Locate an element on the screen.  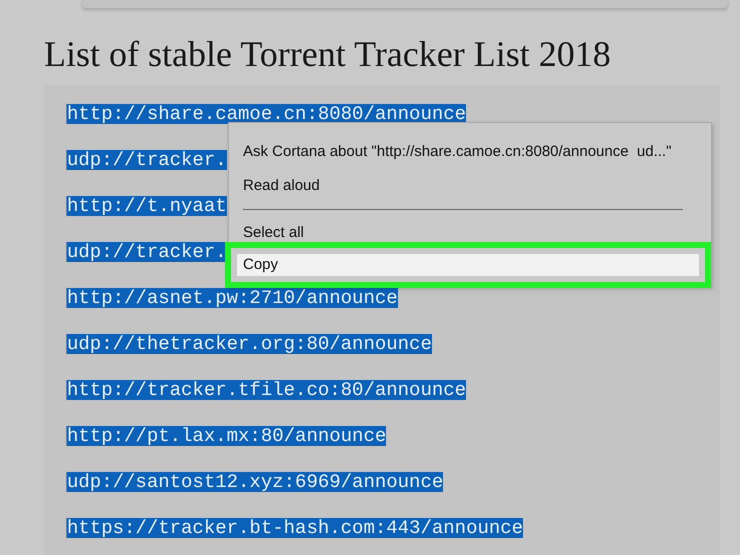
tracker-url: https://tracker.bt-hash.com:443/announce is located at coordinates (295, 528).